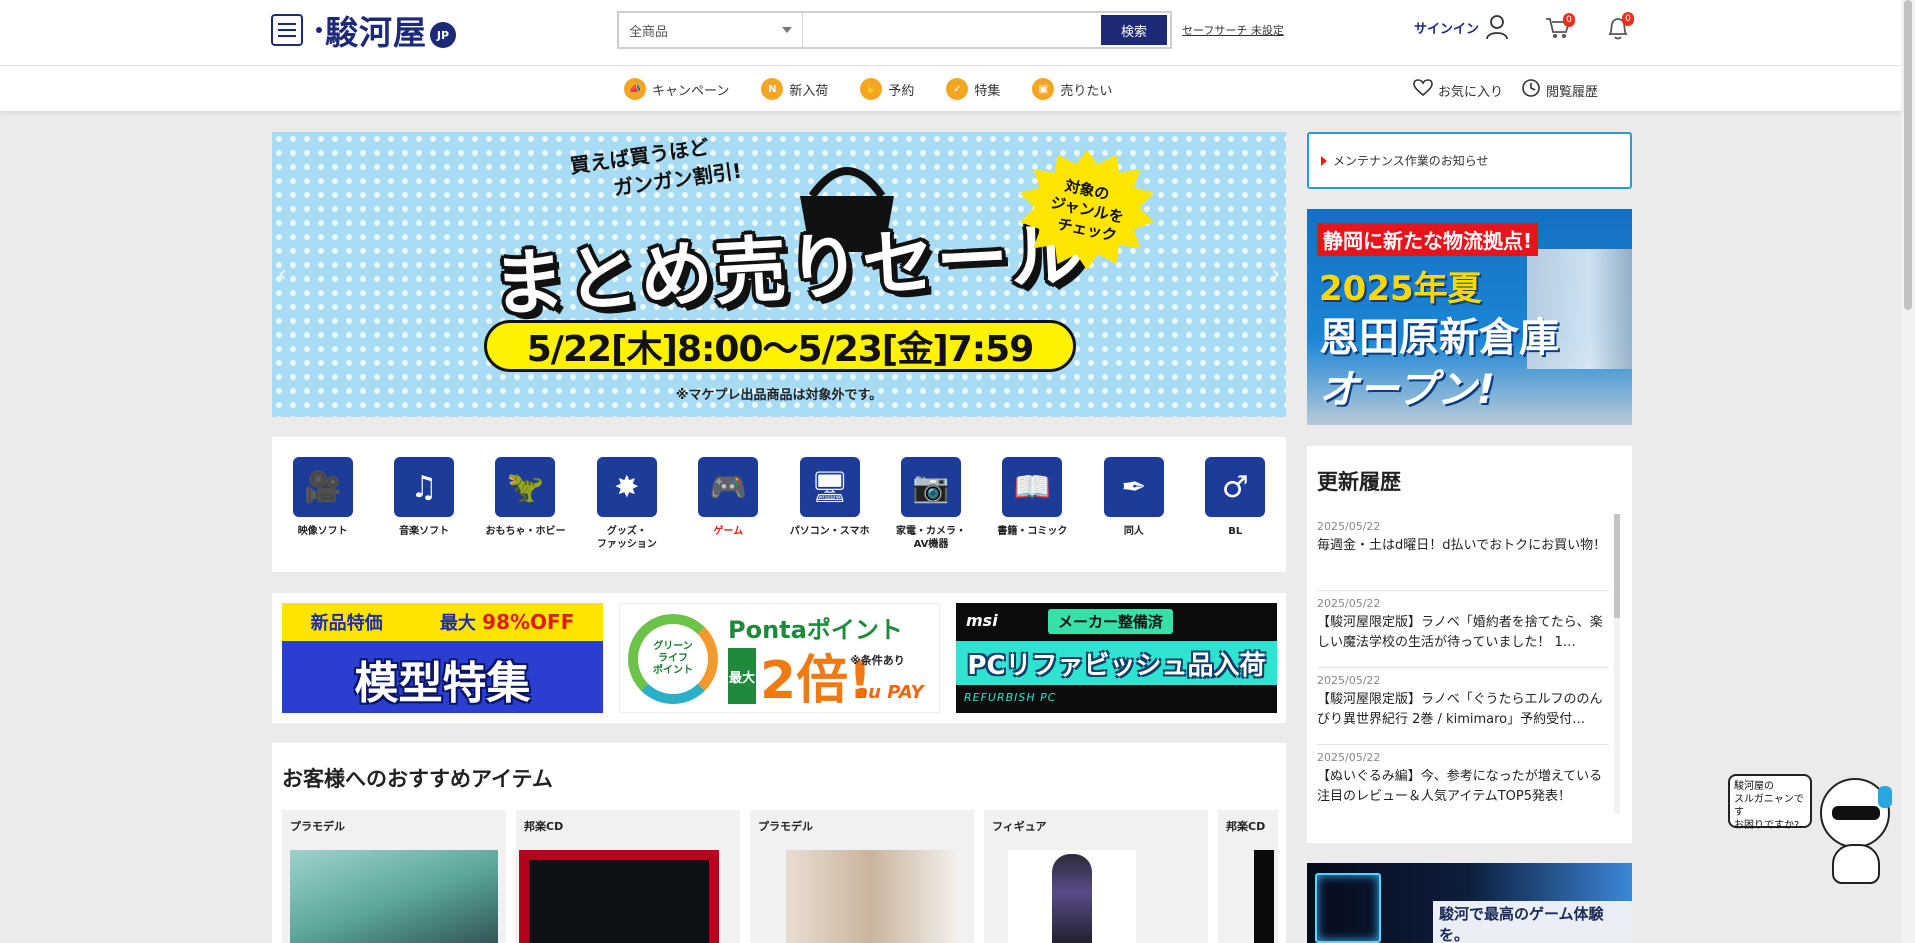 The image size is (1915, 943). I want to click on carousel-prev-arrow: ‹, so click(282, 274).